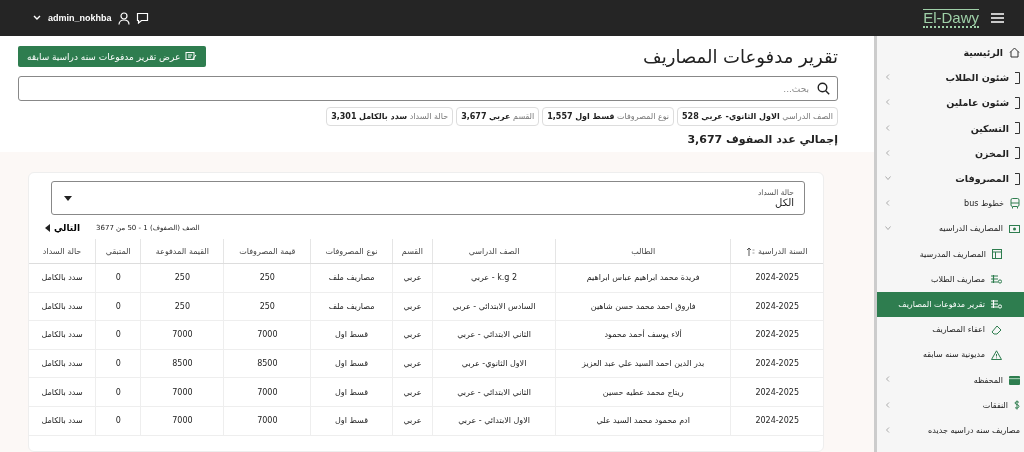  Describe the element at coordinates (950, 254) in the screenshot. I see `sidebar-item: المصاريف المدرسية` at that location.